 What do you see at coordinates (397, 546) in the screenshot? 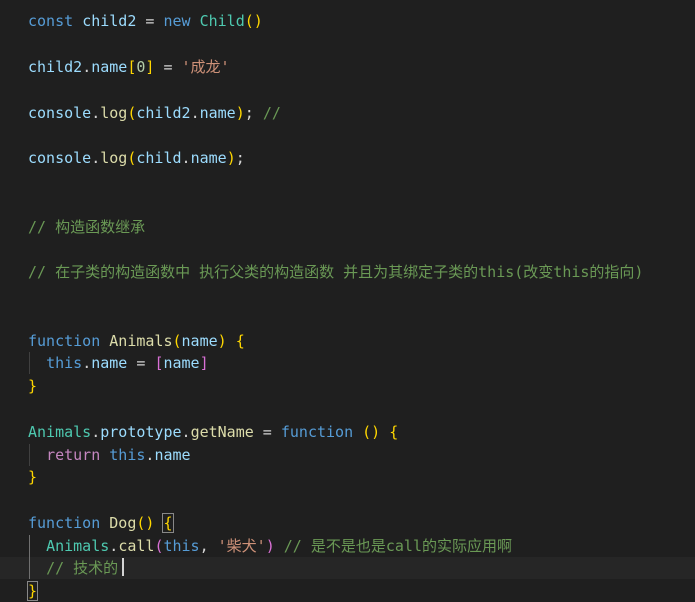
I see `code-token: // 是不是也是call的实际应用啊` at bounding box center [397, 546].